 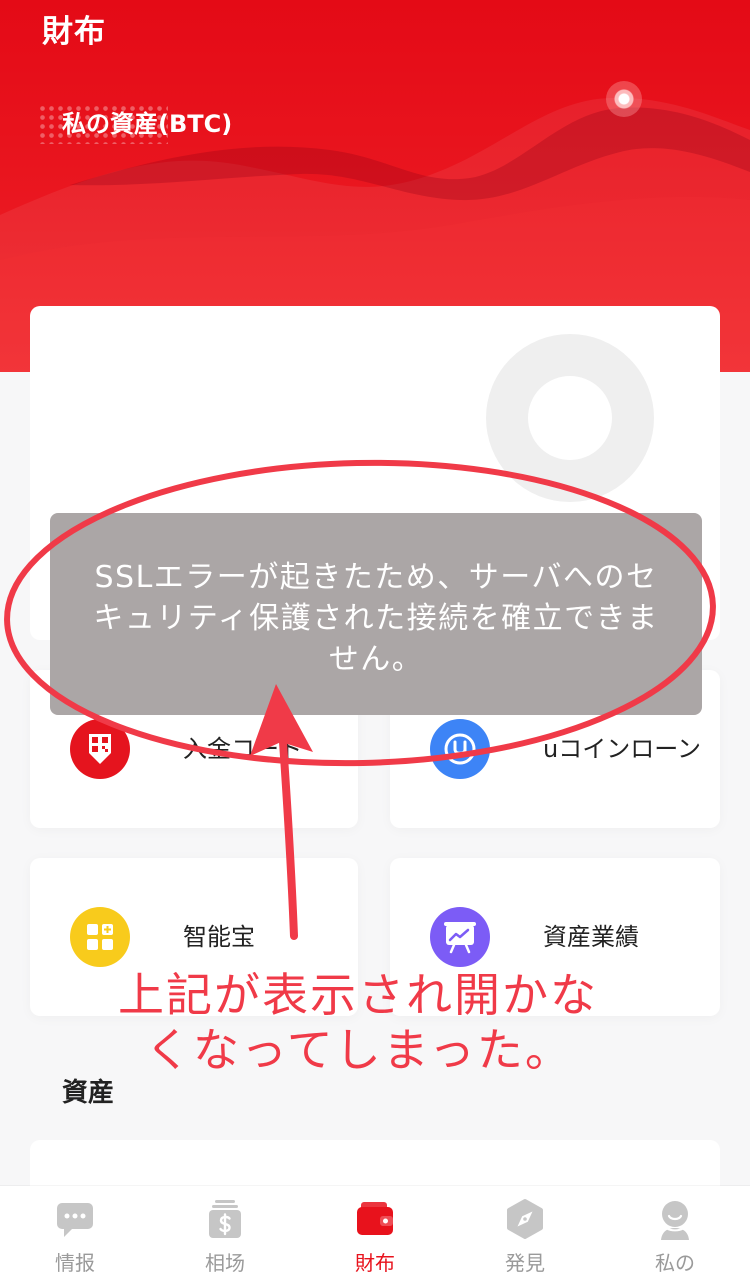 What do you see at coordinates (622, 749) in the screenshot?
I see `shortcut-label: uコインローン` at bounding box center [622, 749].